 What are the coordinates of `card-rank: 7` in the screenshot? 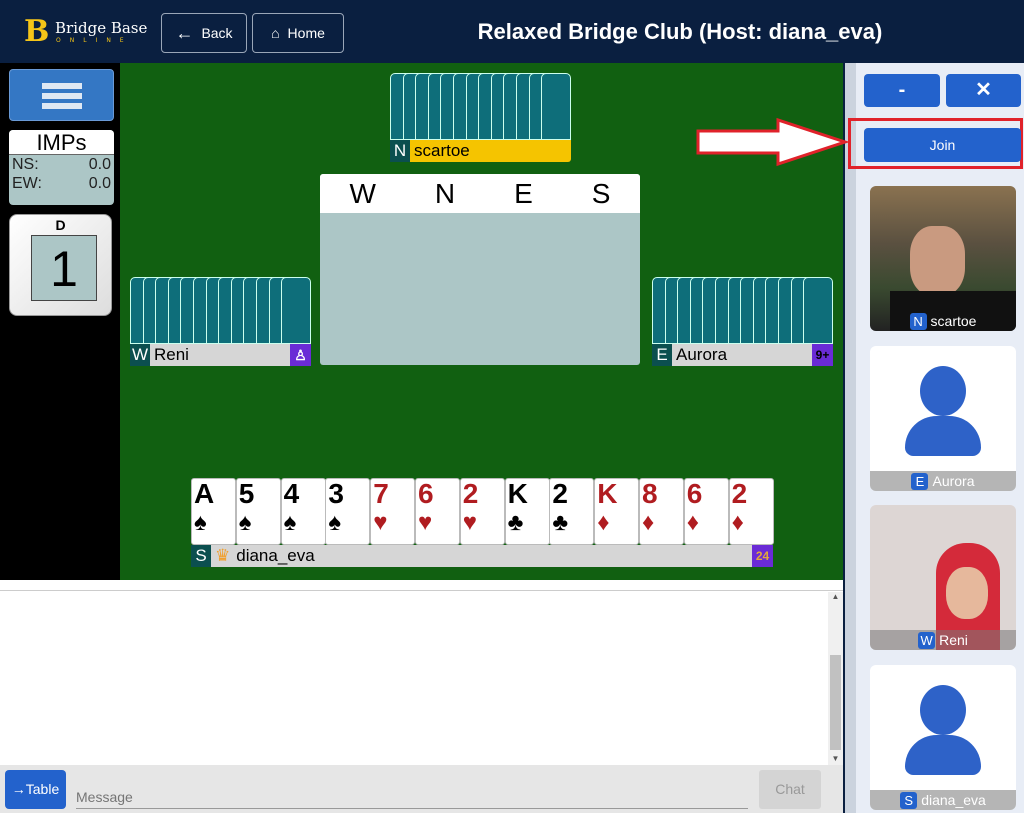 It's located at (381, 493).